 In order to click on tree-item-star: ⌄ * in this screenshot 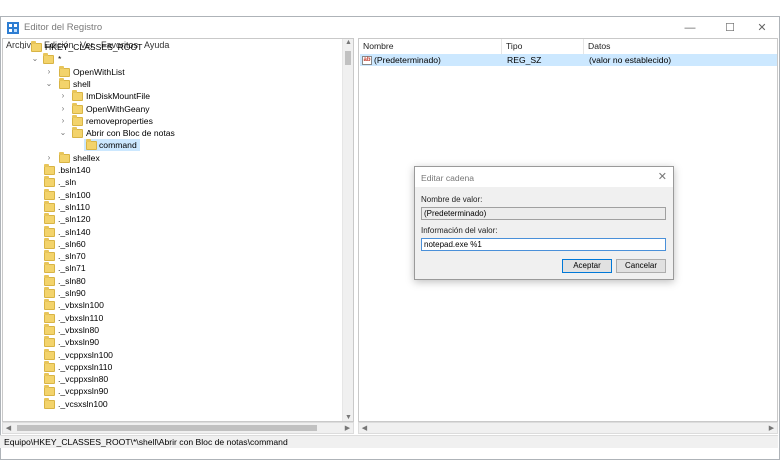, I will do `click(173, 59)`.